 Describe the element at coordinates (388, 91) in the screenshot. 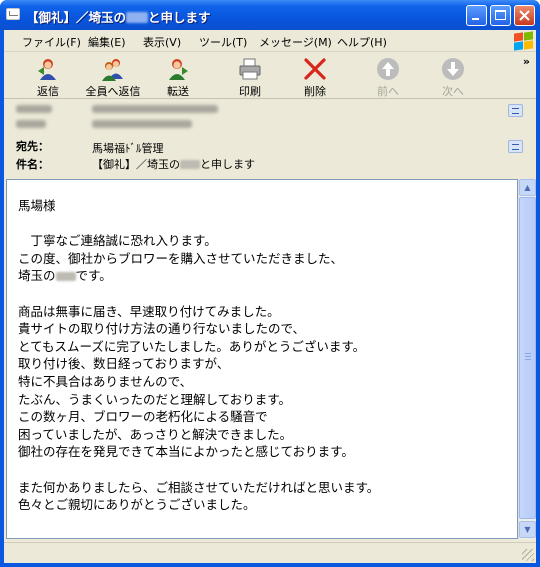

I see `prev-label: 前へ` at that location.